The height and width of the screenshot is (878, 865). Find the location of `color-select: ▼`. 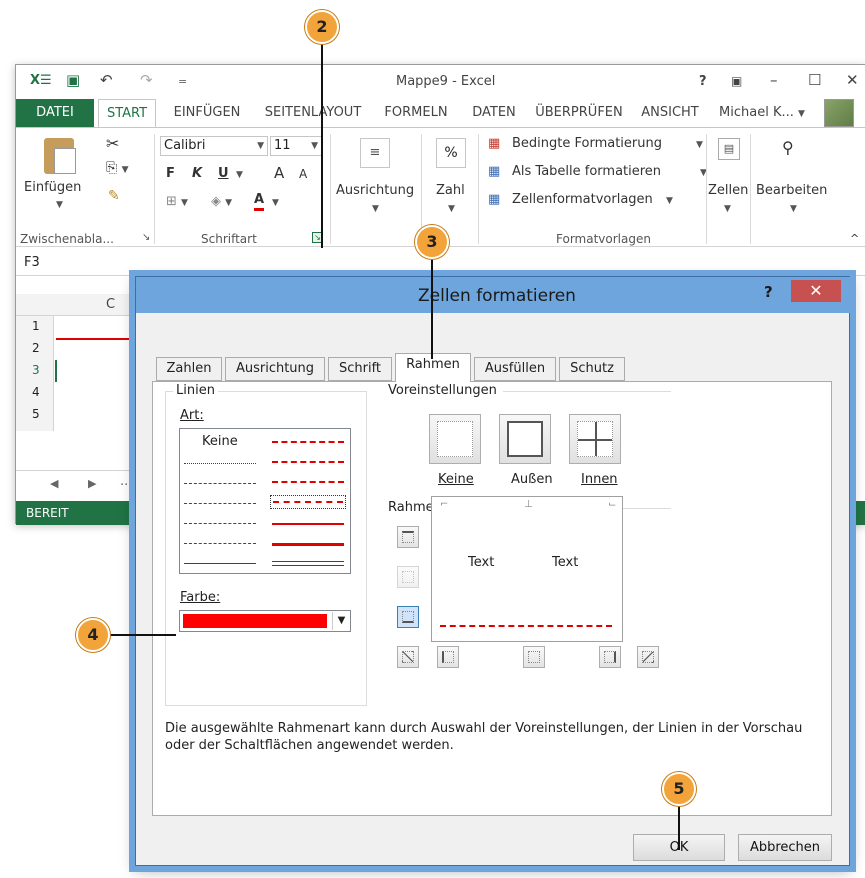

color-select: ▼ is located at coordinates (265, 621).